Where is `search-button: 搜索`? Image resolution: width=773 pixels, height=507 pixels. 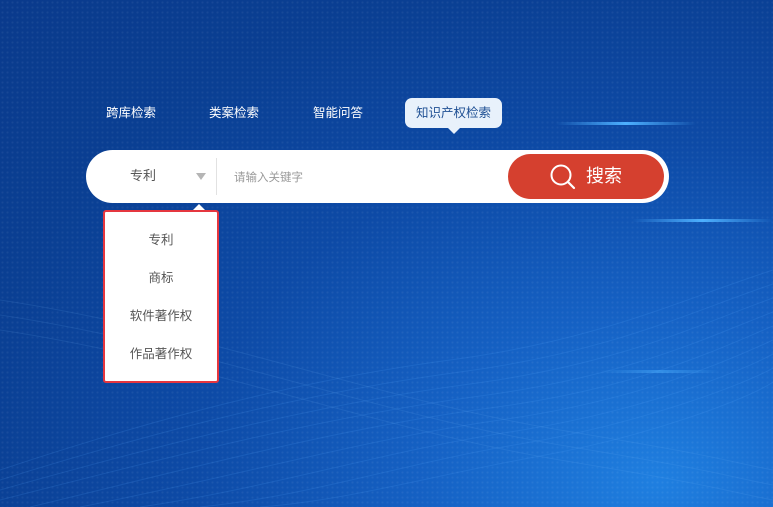
search-button: 搜索 is located at coordinates (586, 176).